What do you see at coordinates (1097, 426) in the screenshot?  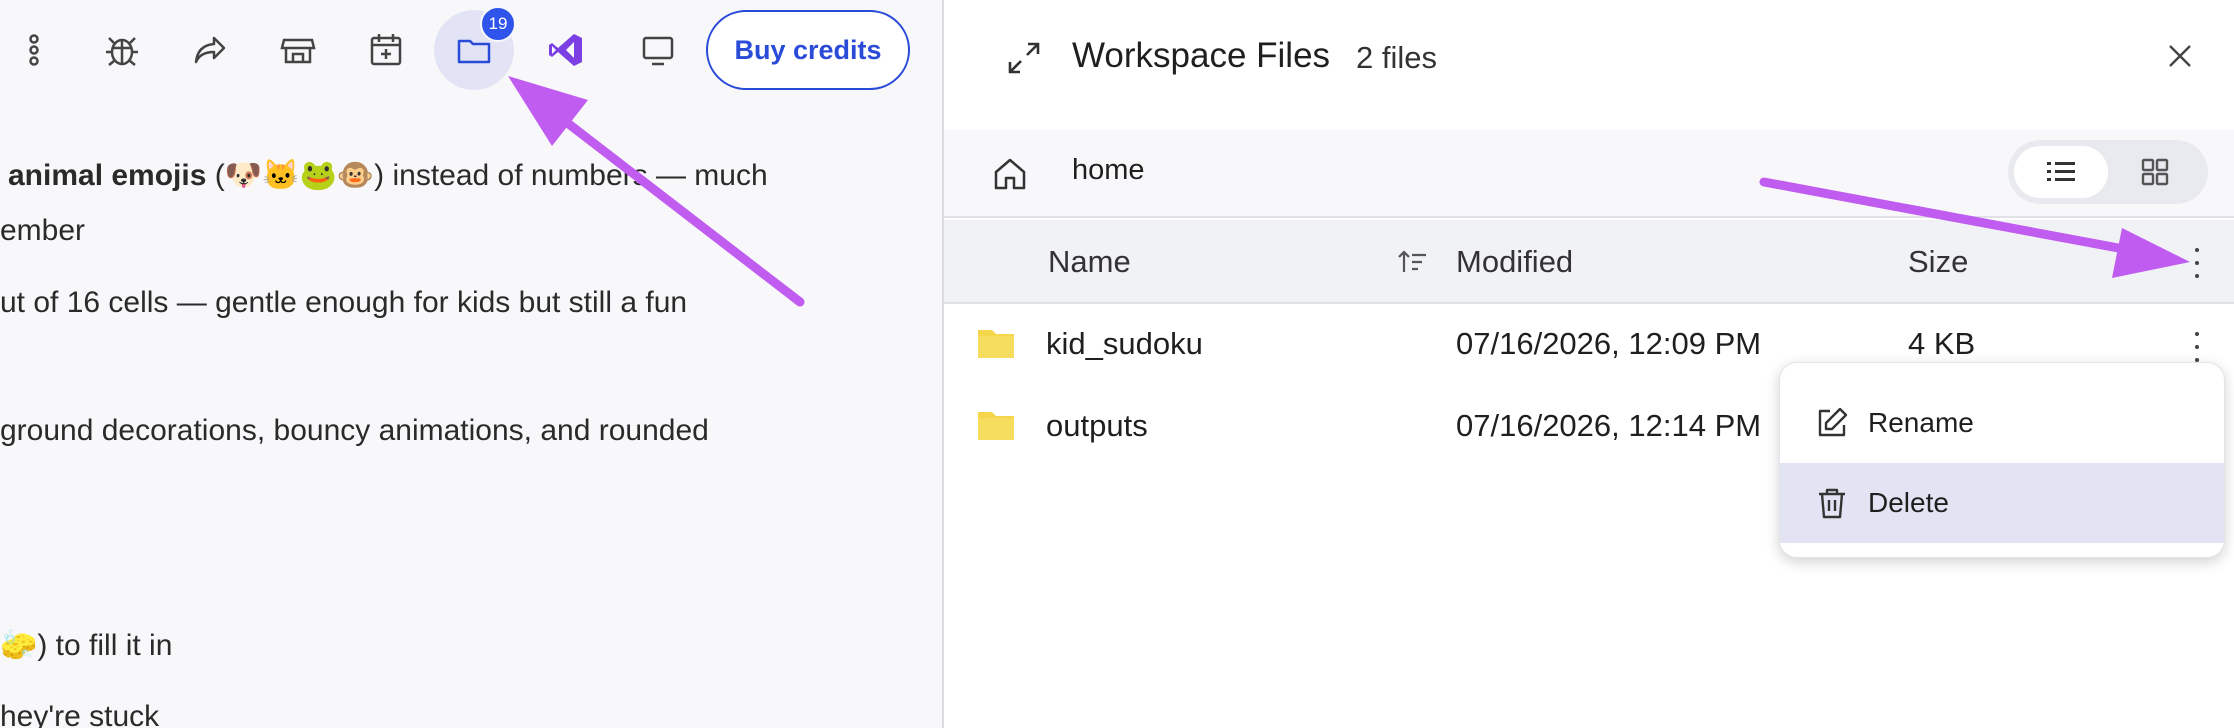 I see `file-name: outputs` at bounding box center [1097, 426].